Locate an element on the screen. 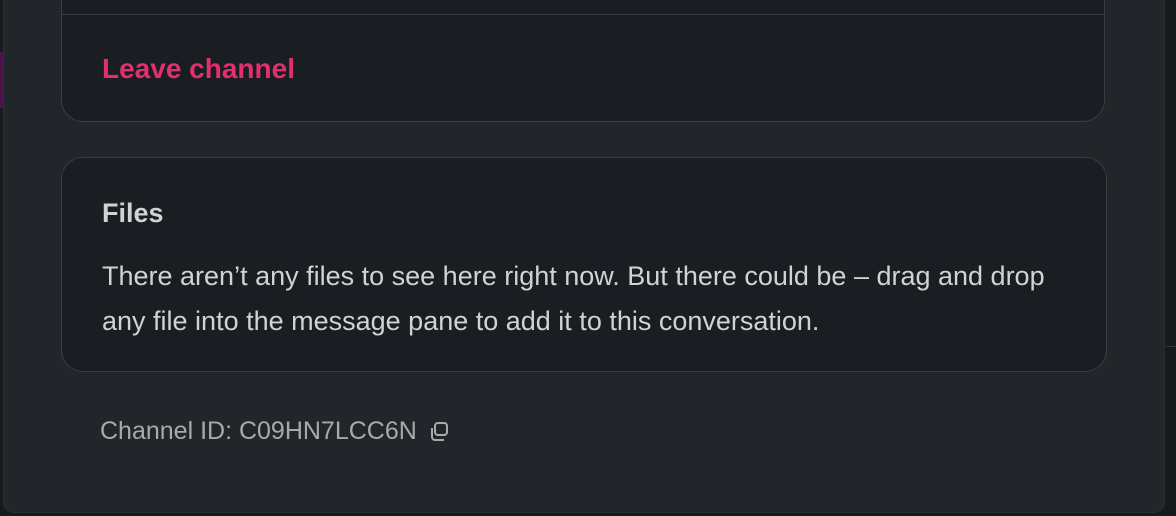  files-heading: Files is located at coordinates (133, 213).